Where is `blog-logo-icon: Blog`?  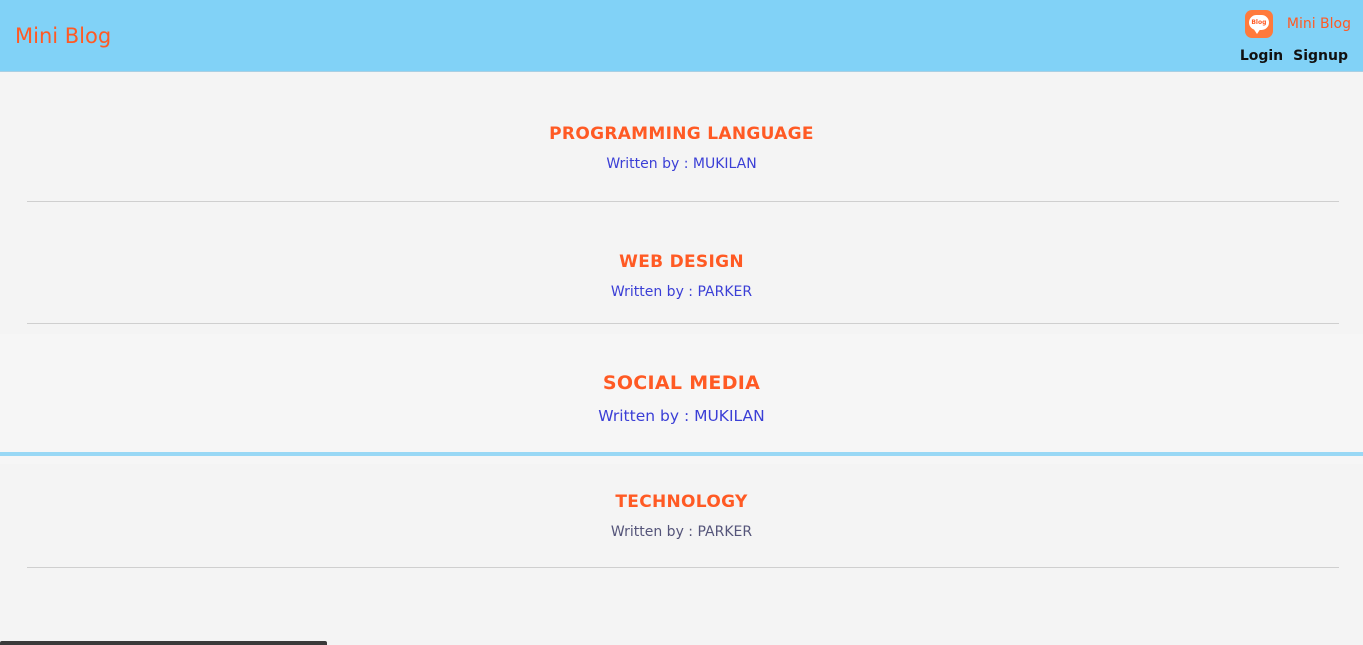 blog-logo-icon: Blog is located at coordinates (1258, 24).